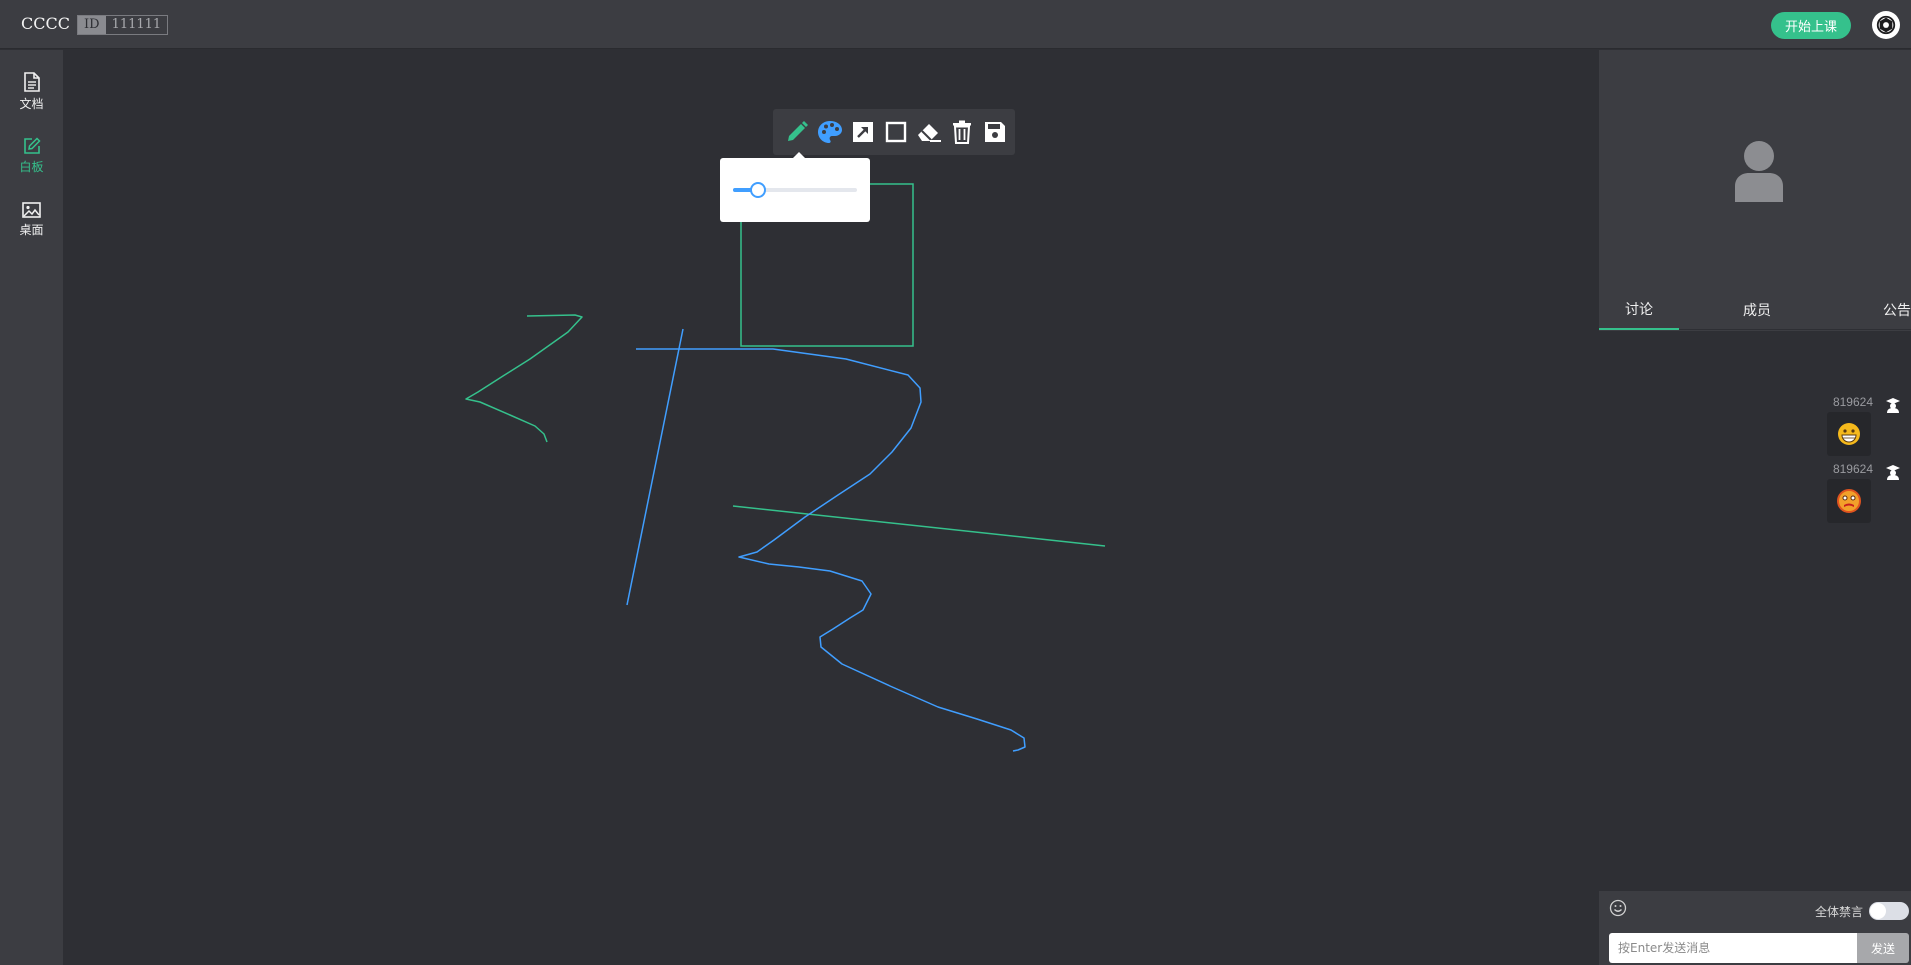  Describe the element at coordinates (1755, 928) in the screenshot. I see `chat-footer: 全体禁言 发送` at that location.